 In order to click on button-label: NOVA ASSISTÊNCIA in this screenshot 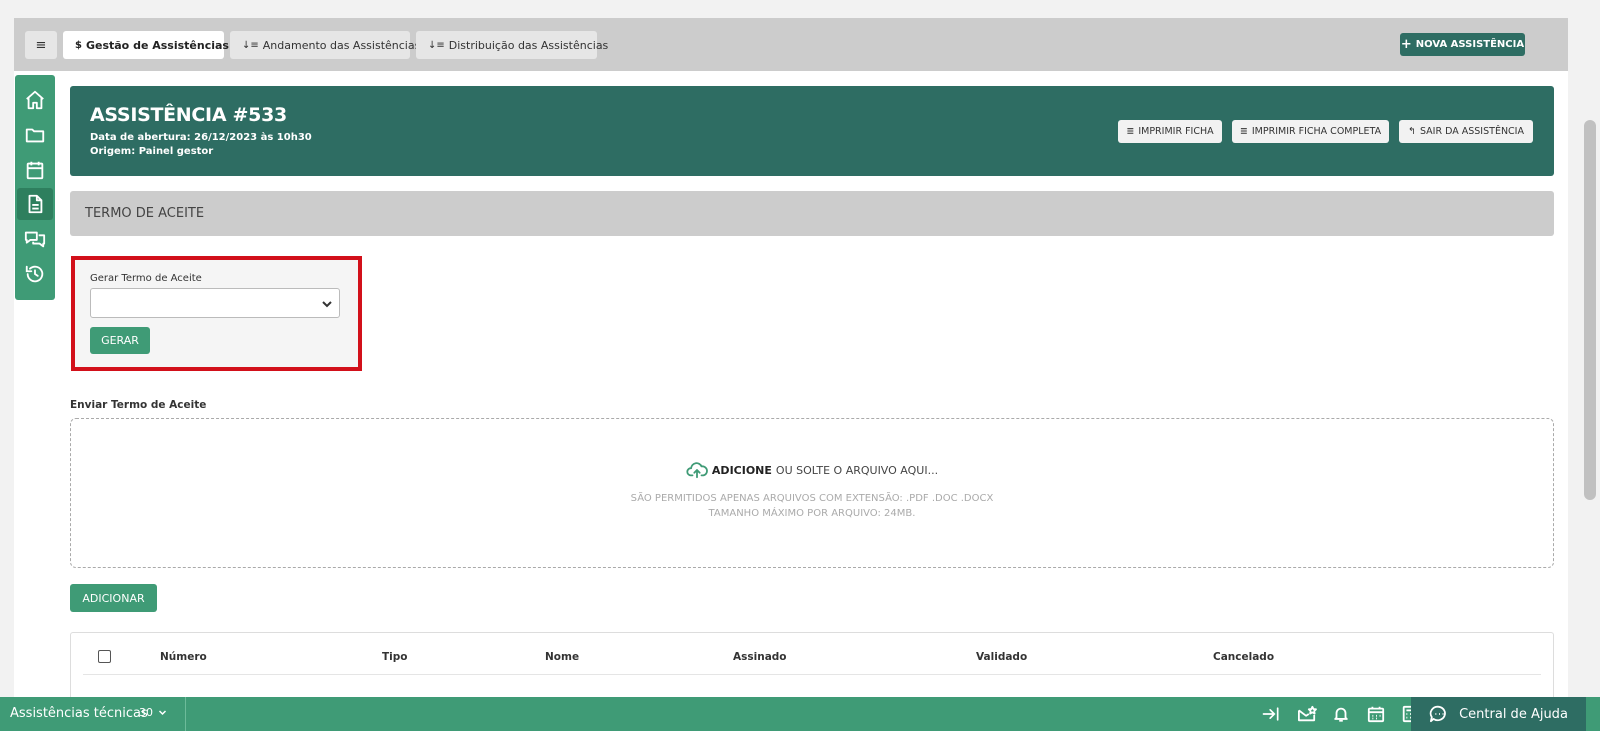, I will do `click(1470, 44)`.